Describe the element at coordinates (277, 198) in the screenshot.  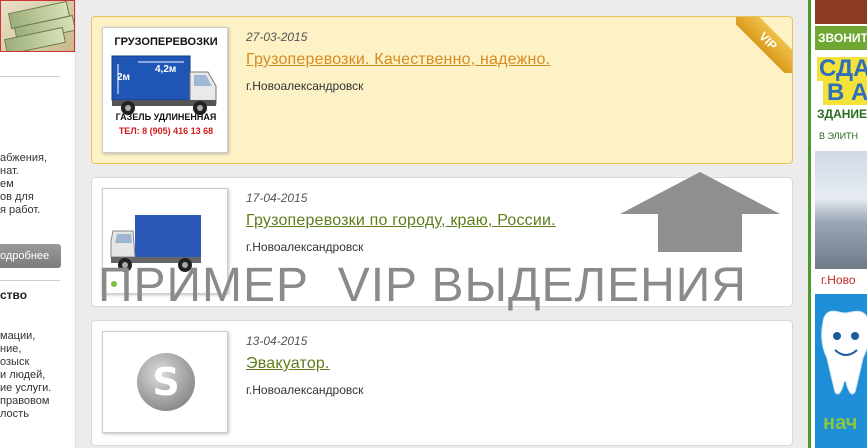
I see `listing-date: 17-04-2015` at that location.